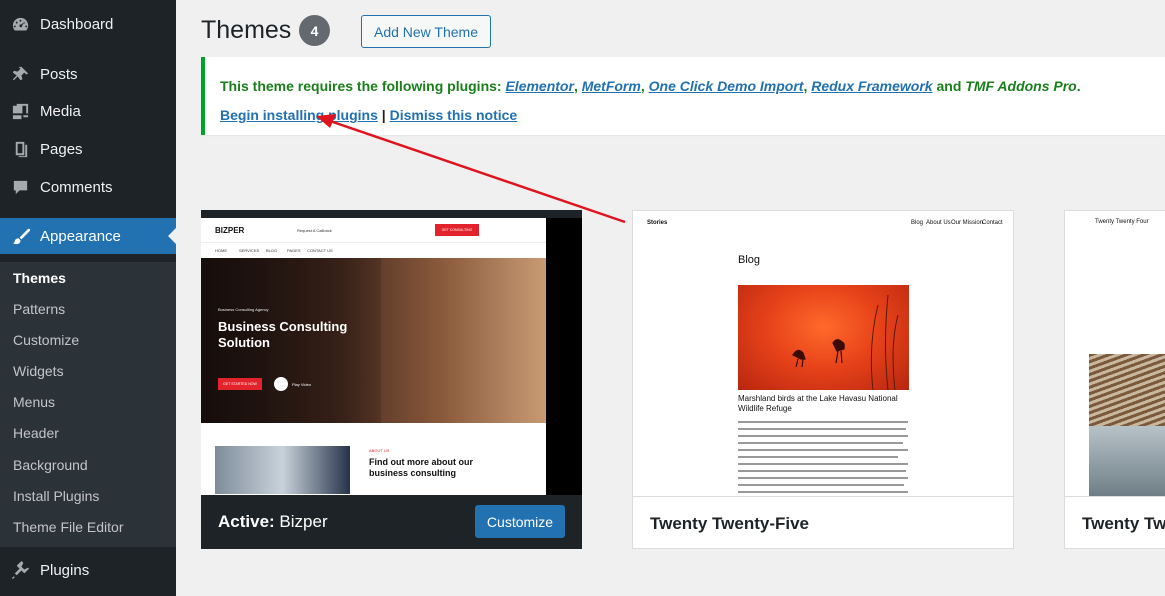 The width and height of the screenshot is (1165, 596). Describe the element at coordinates (373, 230) in the screenshot. I see `preview-header: BIZPER Request A Callback GET CONSULTING` at that location.